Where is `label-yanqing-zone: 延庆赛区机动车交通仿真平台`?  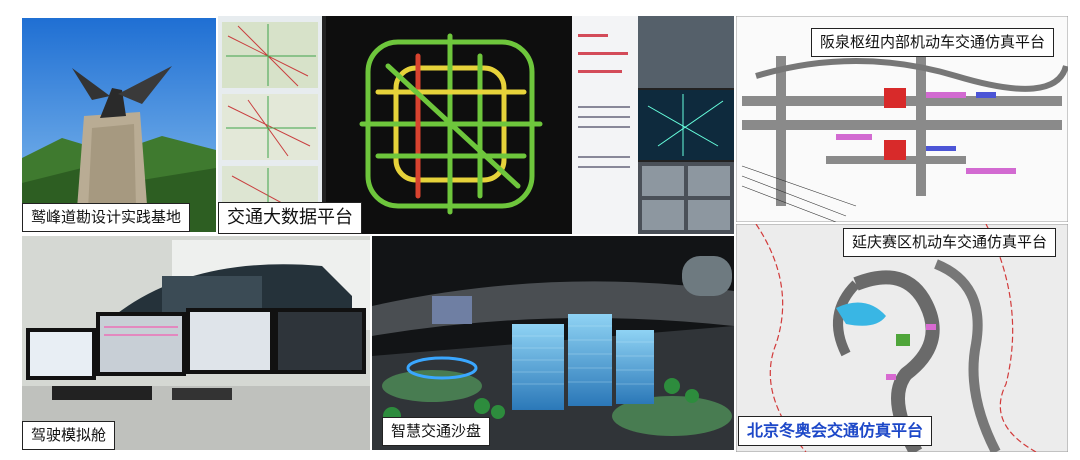 label-yanqing-zone: 延庆赛区机动车交通仿真平台 is located at coordinates (949, 242).